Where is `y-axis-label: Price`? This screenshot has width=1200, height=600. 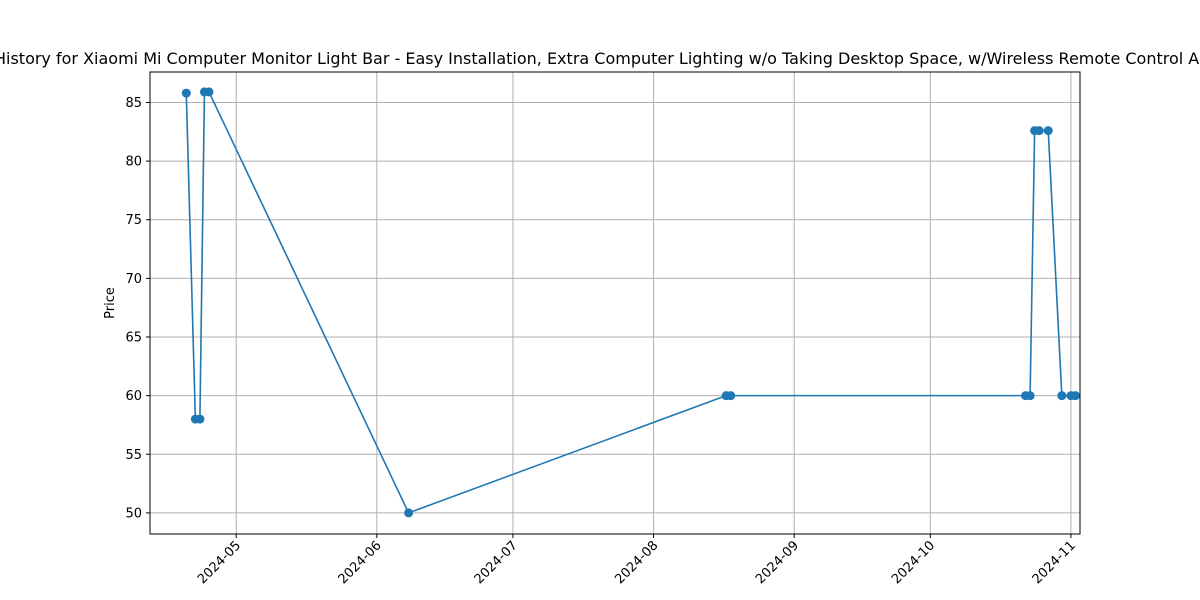
y-axis-label: Price is located at coordinates (110, 303).